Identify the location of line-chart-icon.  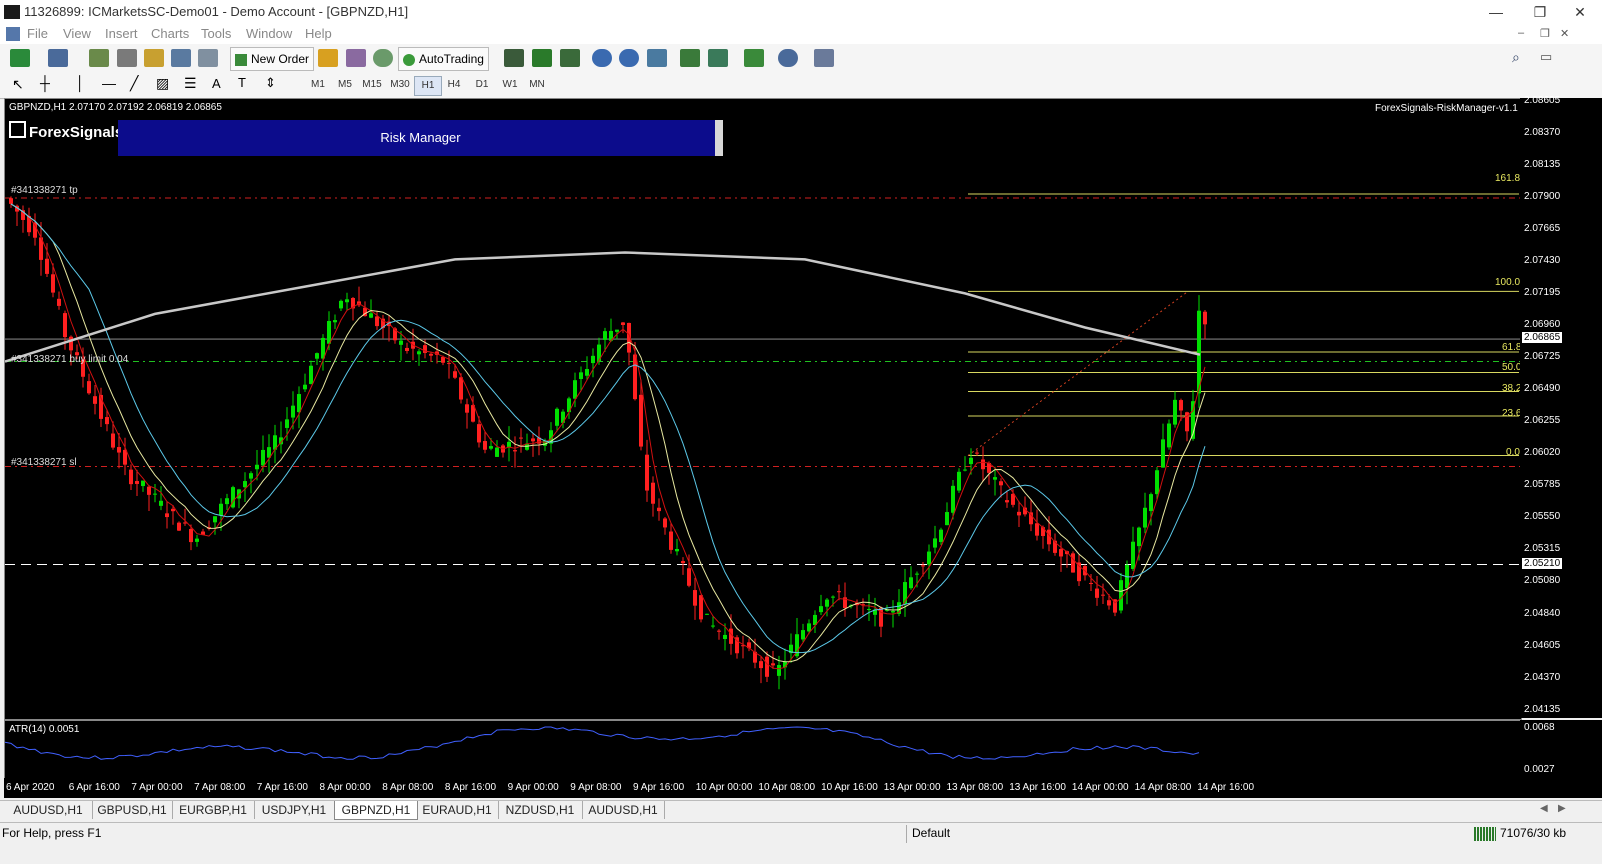
(570, 58).